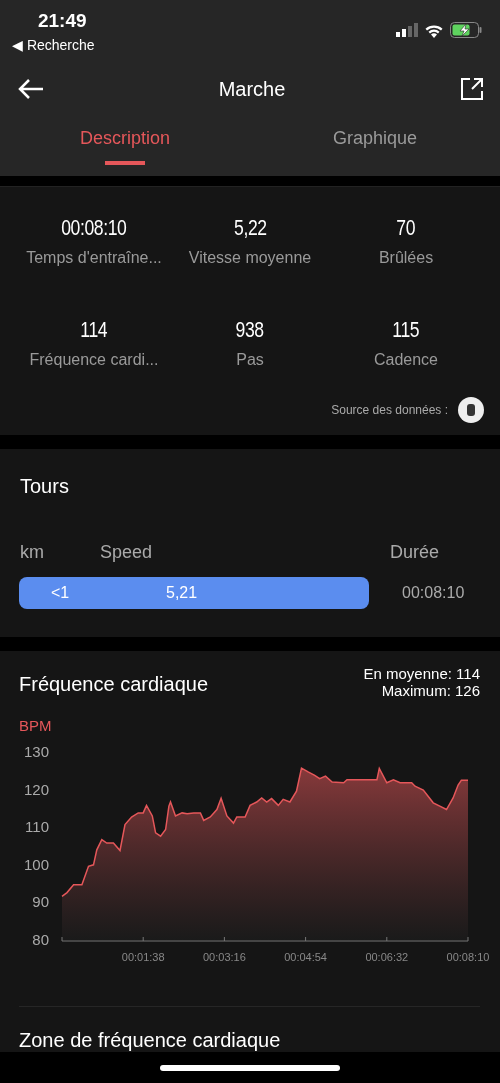 The height and width of the screenshot is (1083, 500). Describe the element at coordinates (389, 410) in the screenshot. I see `data-source-label: Source des données :` at that location.